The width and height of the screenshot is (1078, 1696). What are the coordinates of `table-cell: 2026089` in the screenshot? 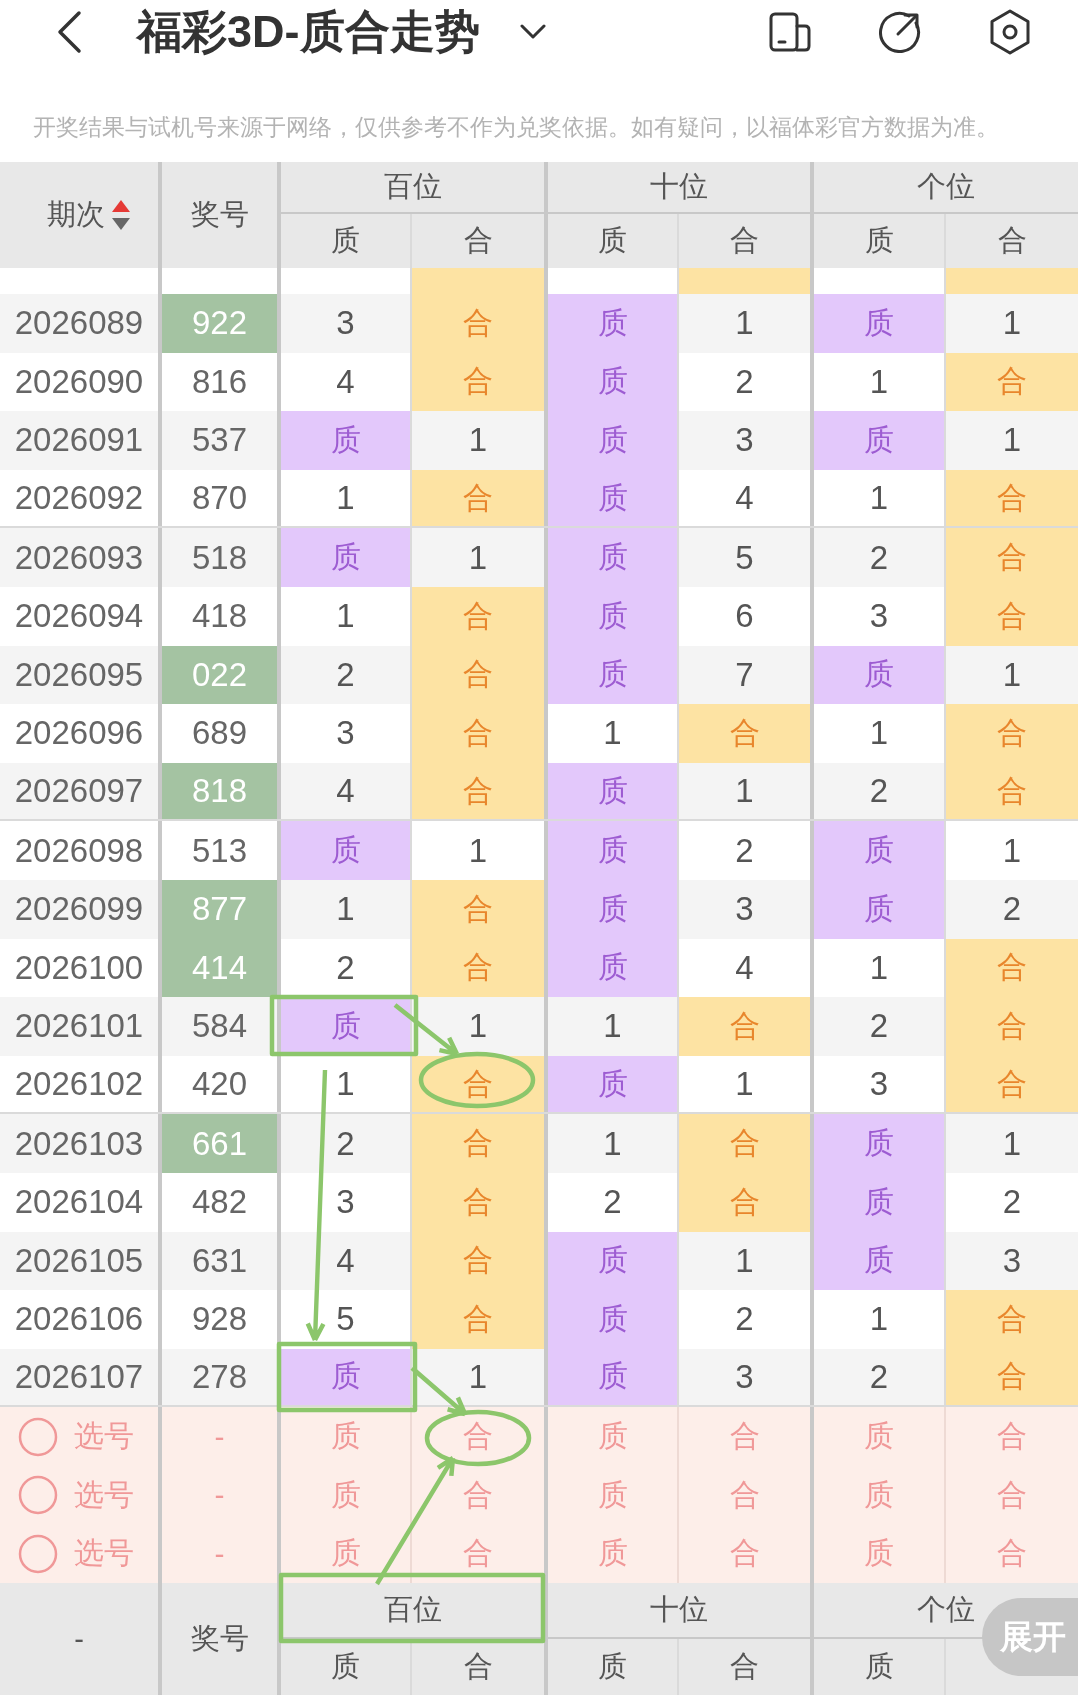 It's located at (81, 323).